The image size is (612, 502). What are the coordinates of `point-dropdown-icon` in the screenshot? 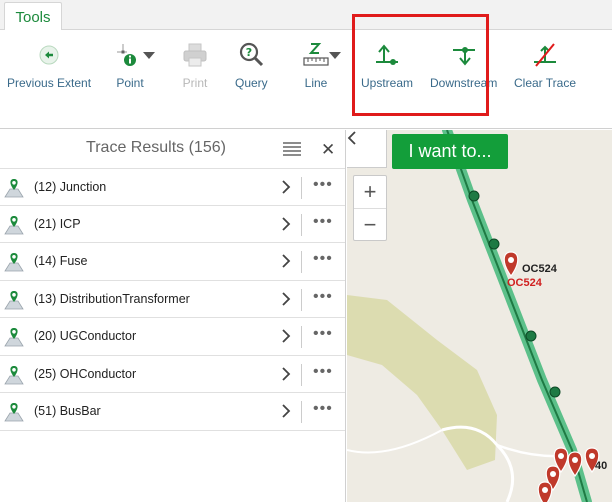 It's located at (149, 55).